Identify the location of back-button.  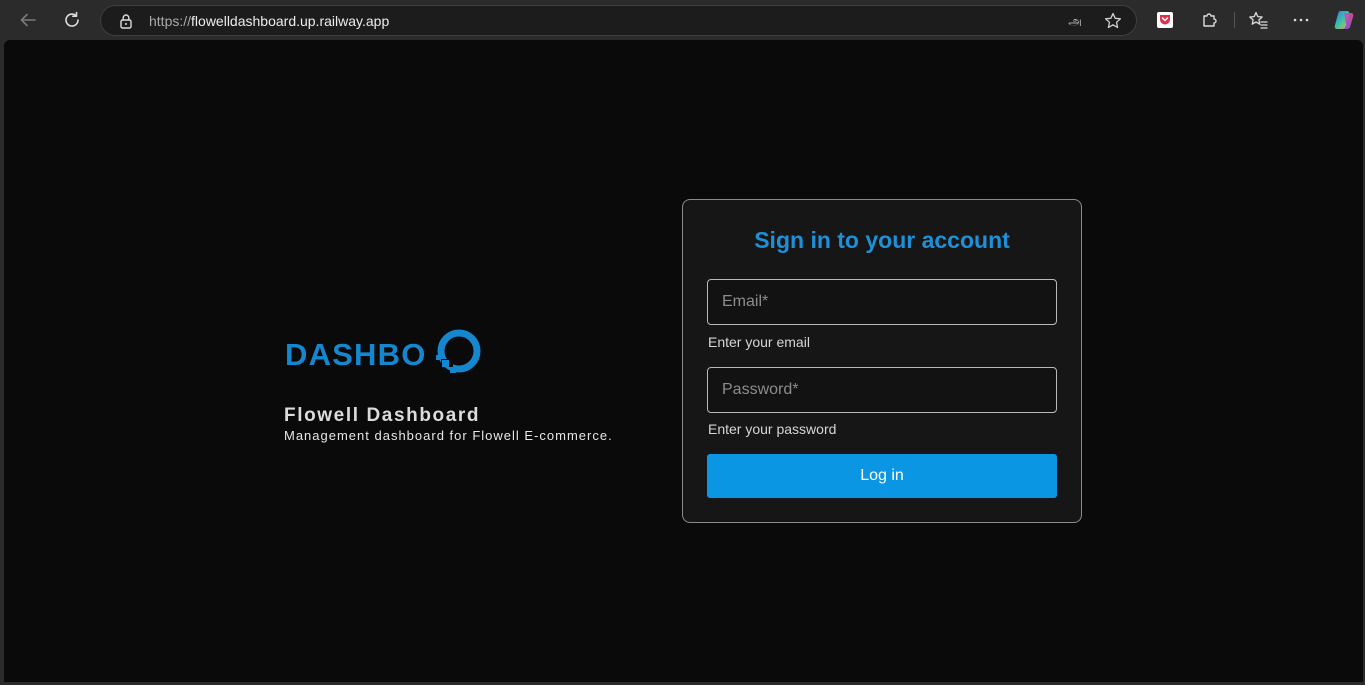
(28, 20).